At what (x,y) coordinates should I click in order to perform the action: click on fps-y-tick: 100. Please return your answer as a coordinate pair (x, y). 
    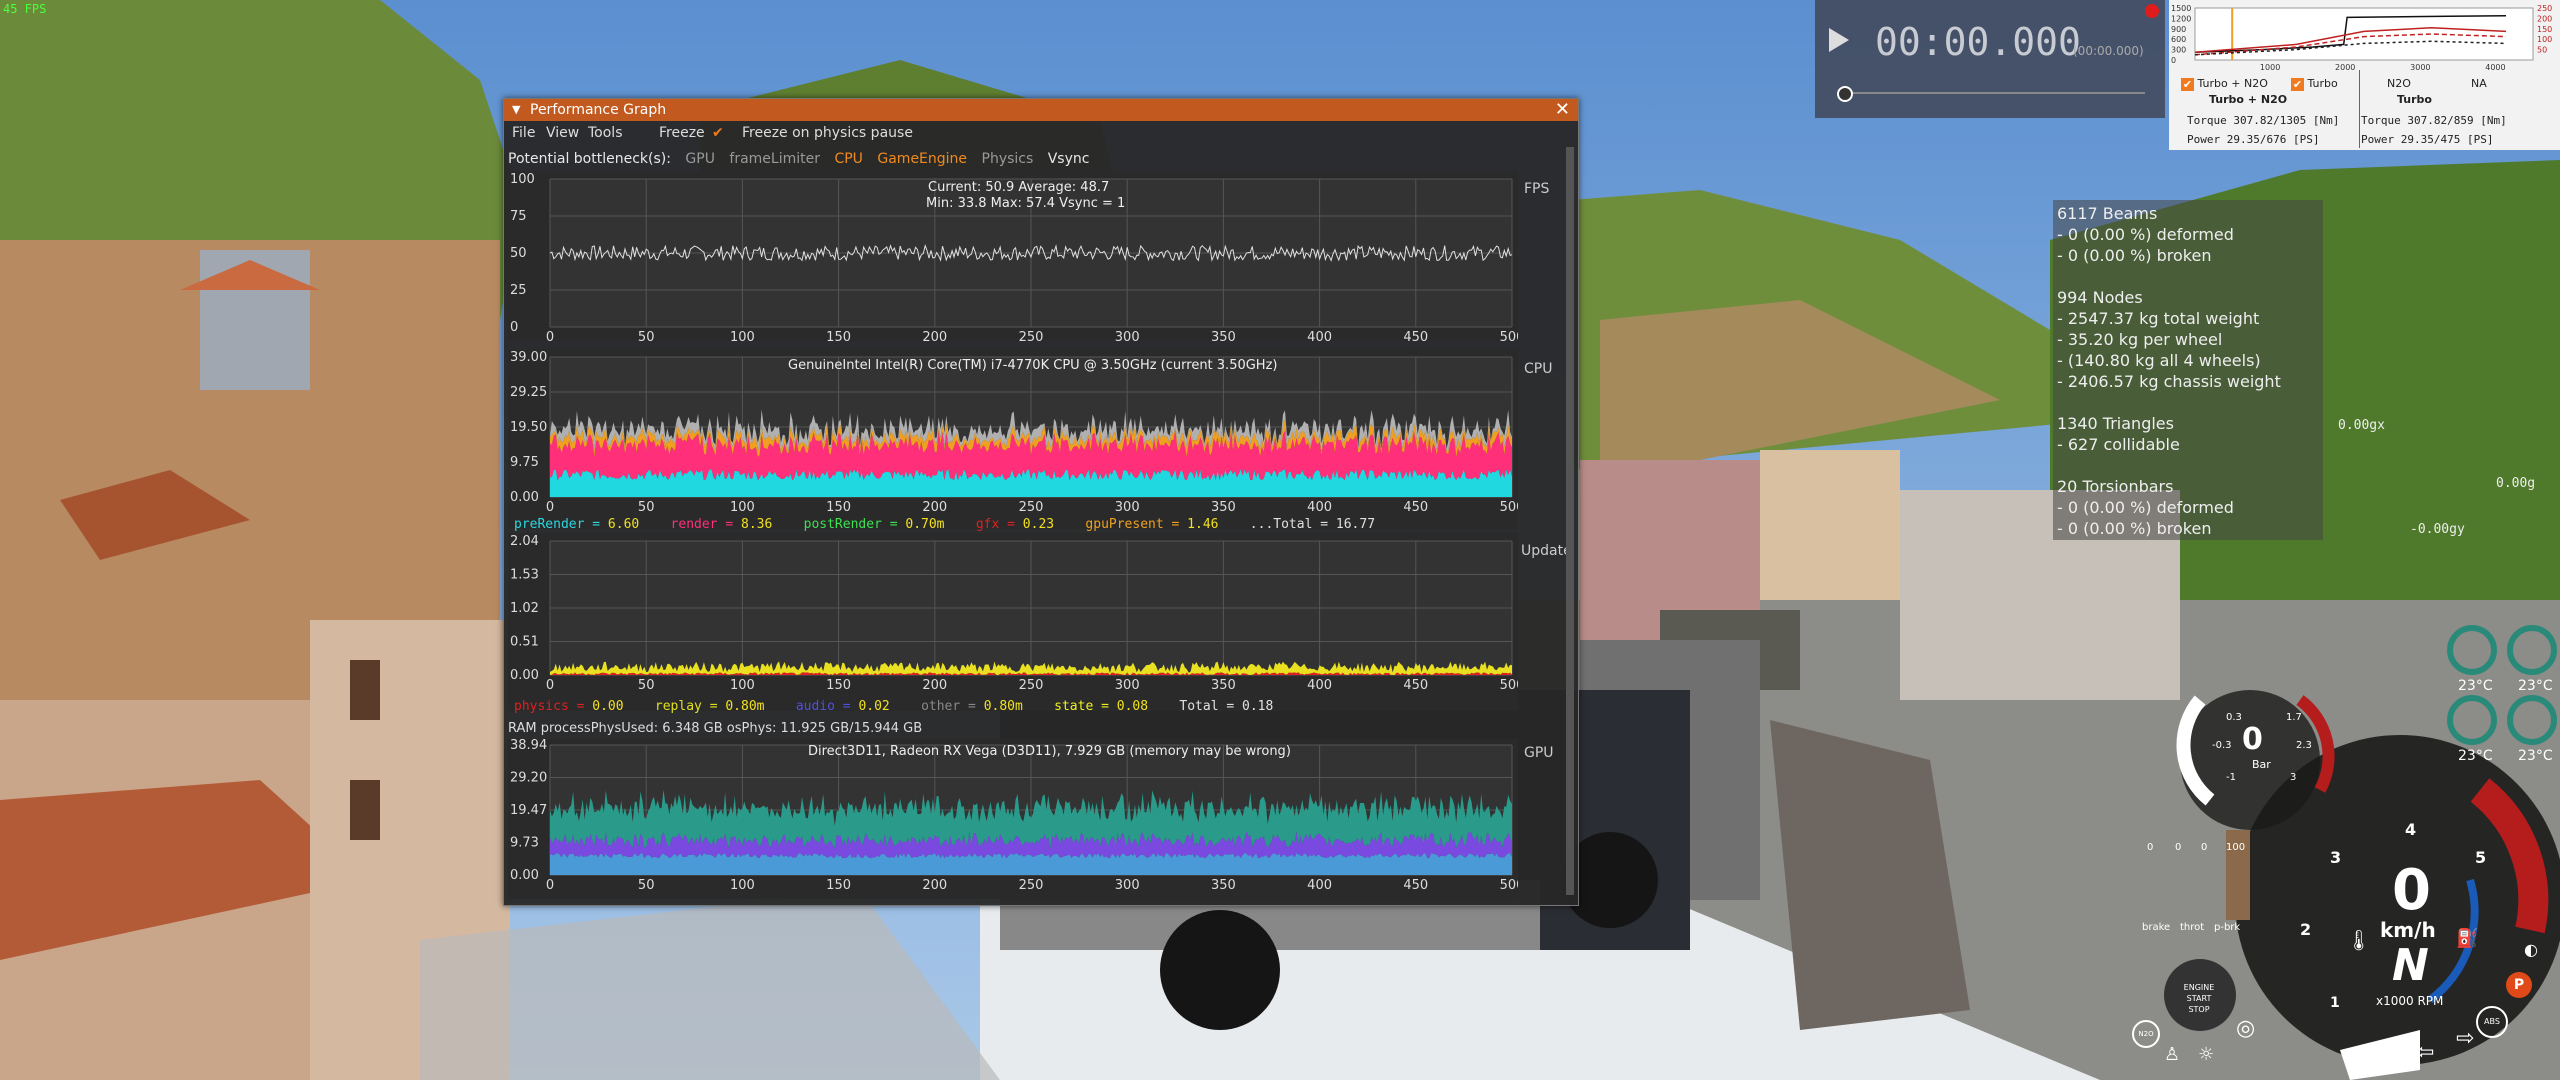
    Looking at the image, I should click on (522, 179).